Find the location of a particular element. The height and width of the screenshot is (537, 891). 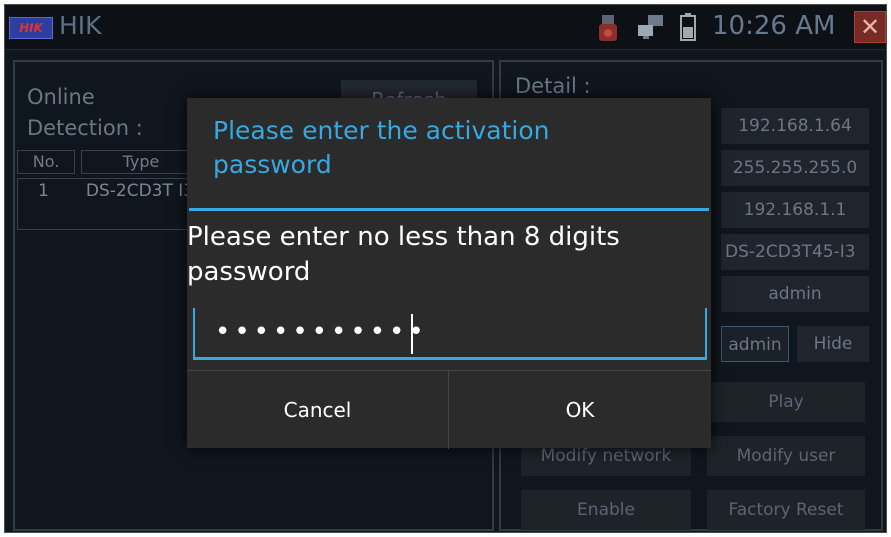

gateway-field: 192.168.1.1 is located at coordinates (795, 210).